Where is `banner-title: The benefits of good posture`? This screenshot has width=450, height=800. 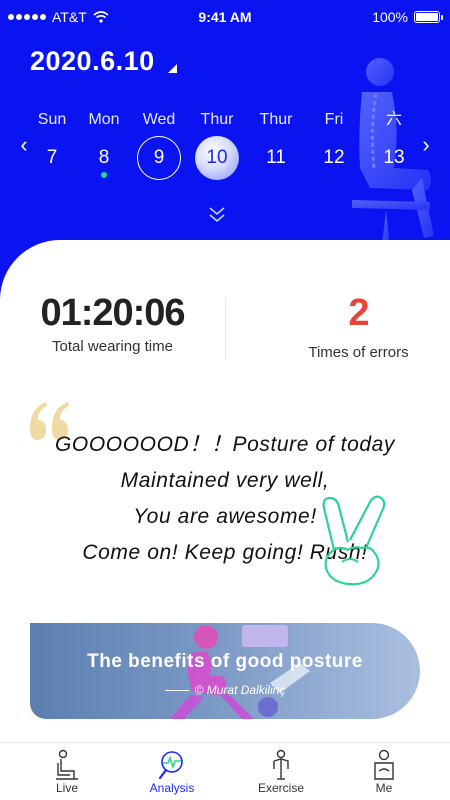 banner-title: The benefits of good posture is located at coordinates (225, 661).